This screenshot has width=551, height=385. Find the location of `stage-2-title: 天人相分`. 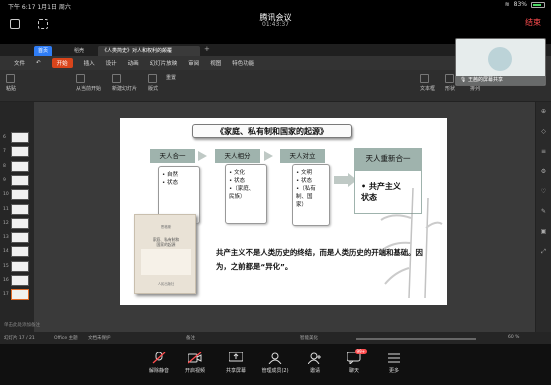

stage-2-title: 天人相分 is located at coordinates (237, 156).